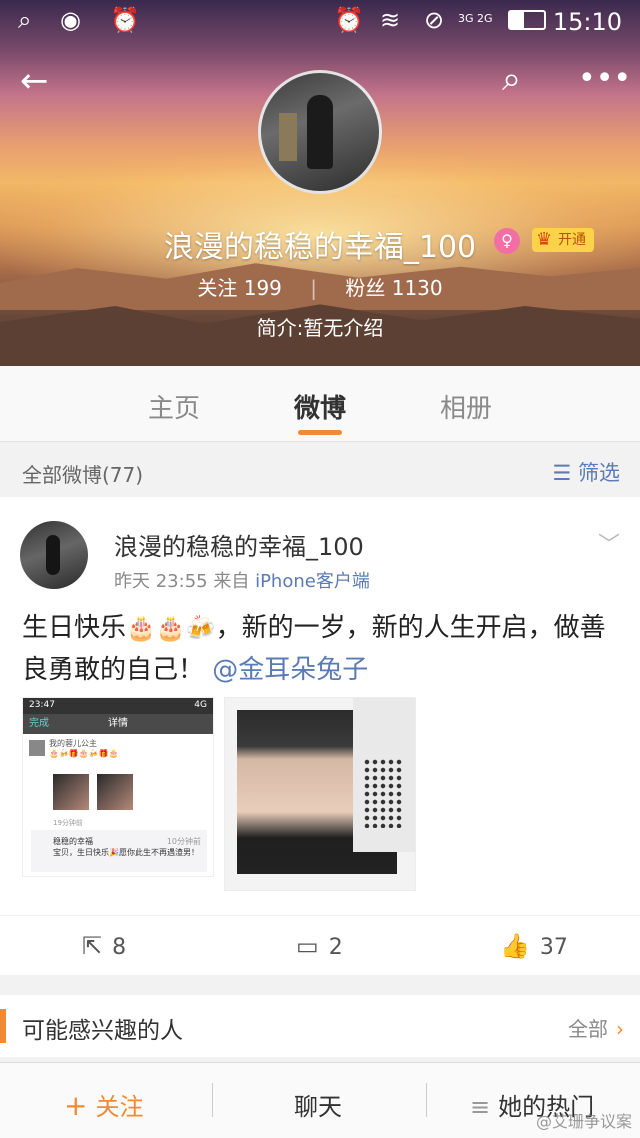  I want to click on see-all-button: 全部 ›, so click(596, 1027).